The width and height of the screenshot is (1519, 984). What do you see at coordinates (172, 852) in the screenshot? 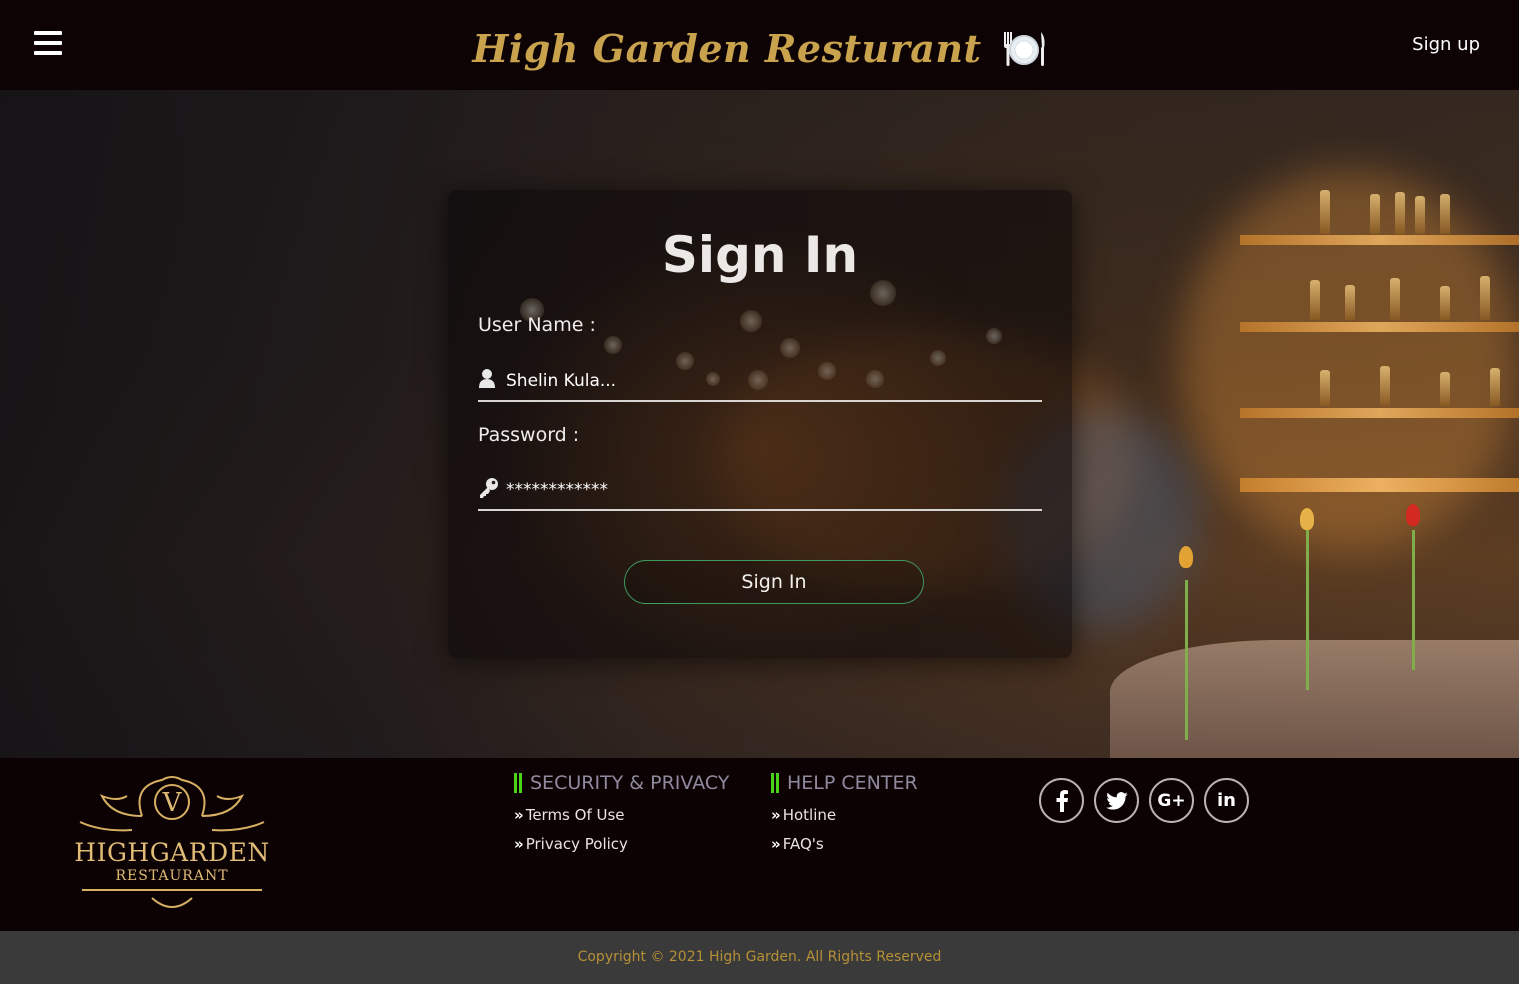
I see `logo-name: HIGHGARDEN` at bounding box center [172, 852].